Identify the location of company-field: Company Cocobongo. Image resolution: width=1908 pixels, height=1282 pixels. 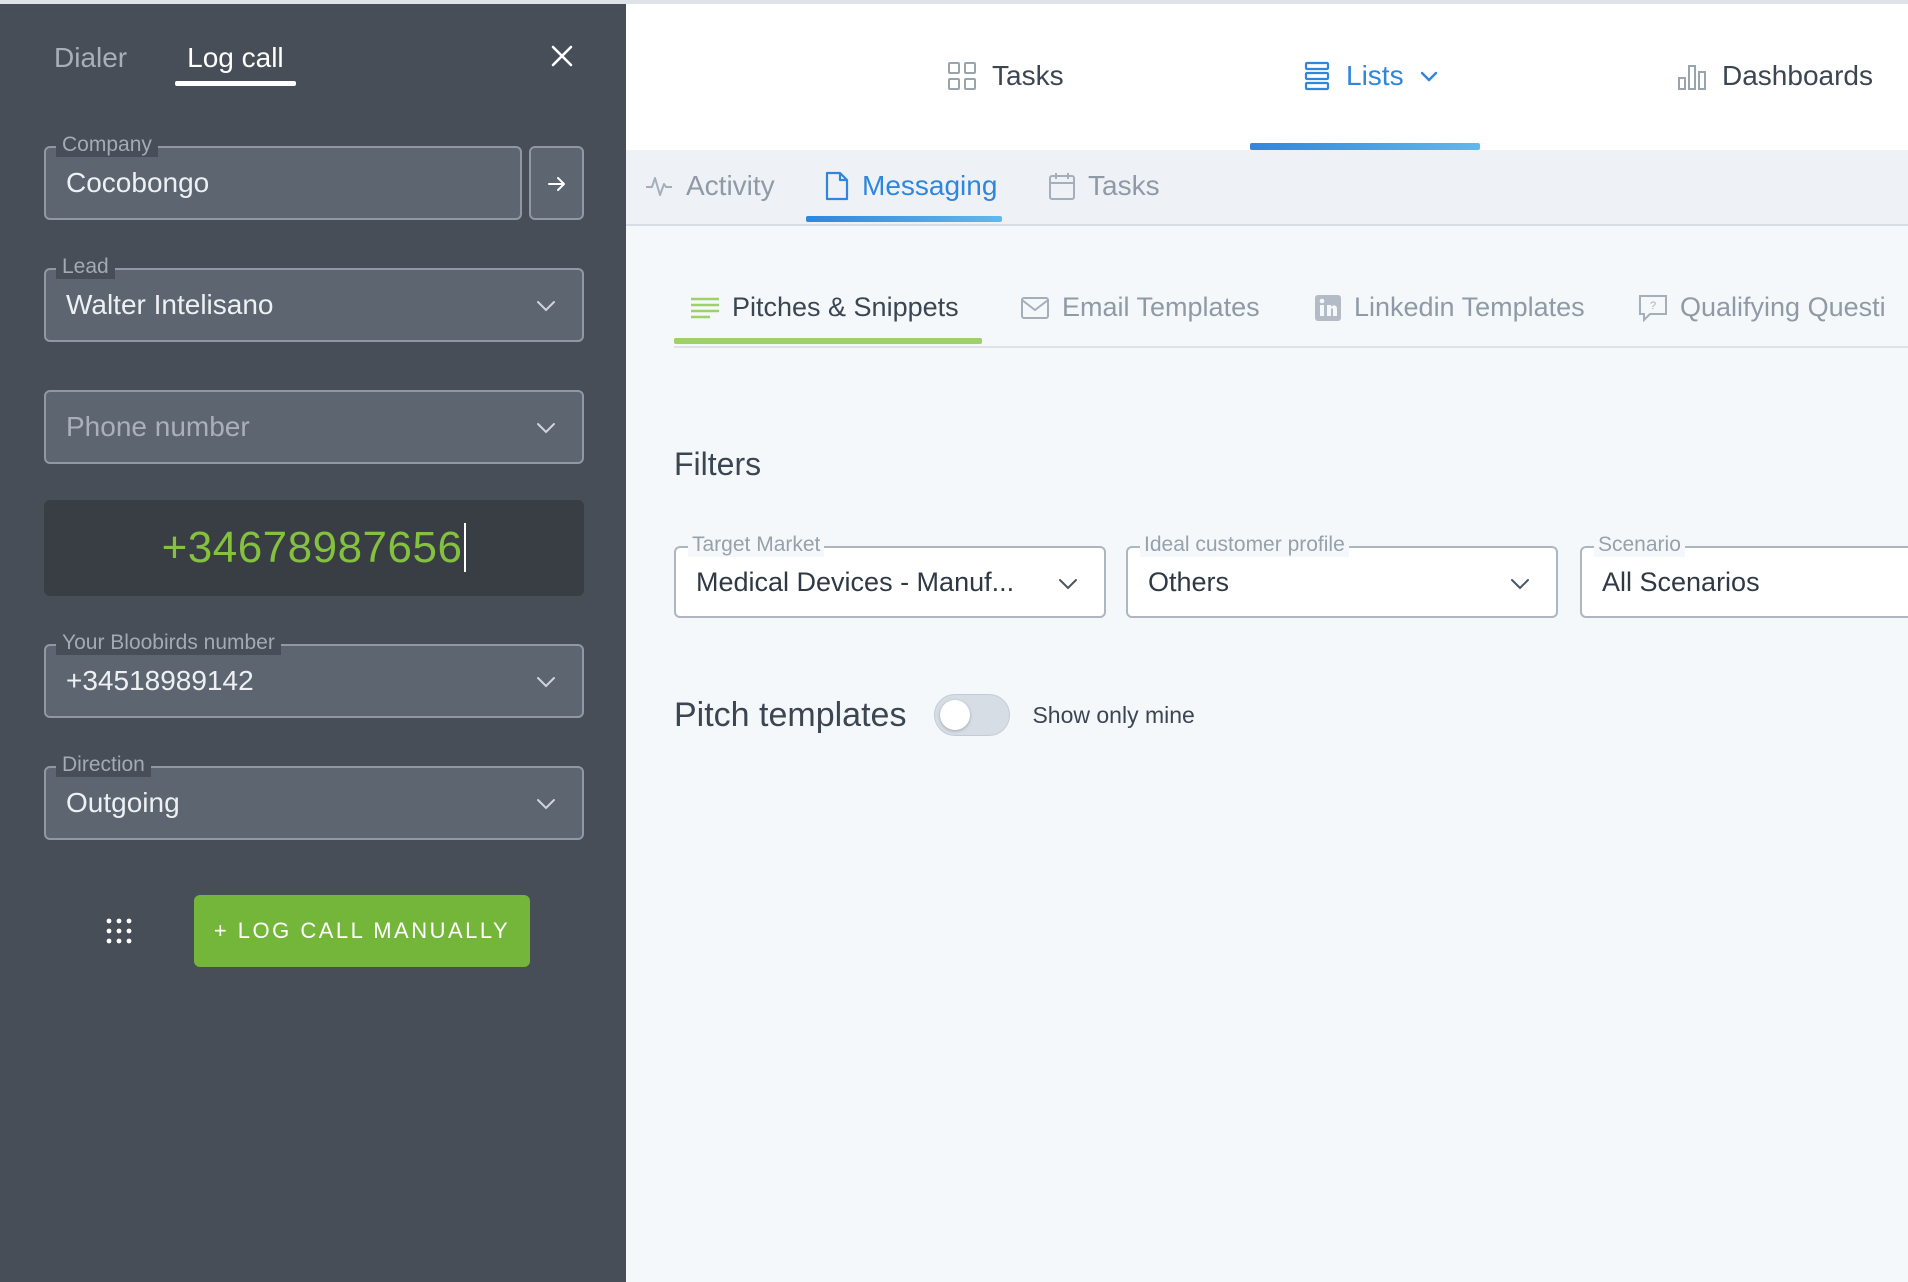
(283, 176).